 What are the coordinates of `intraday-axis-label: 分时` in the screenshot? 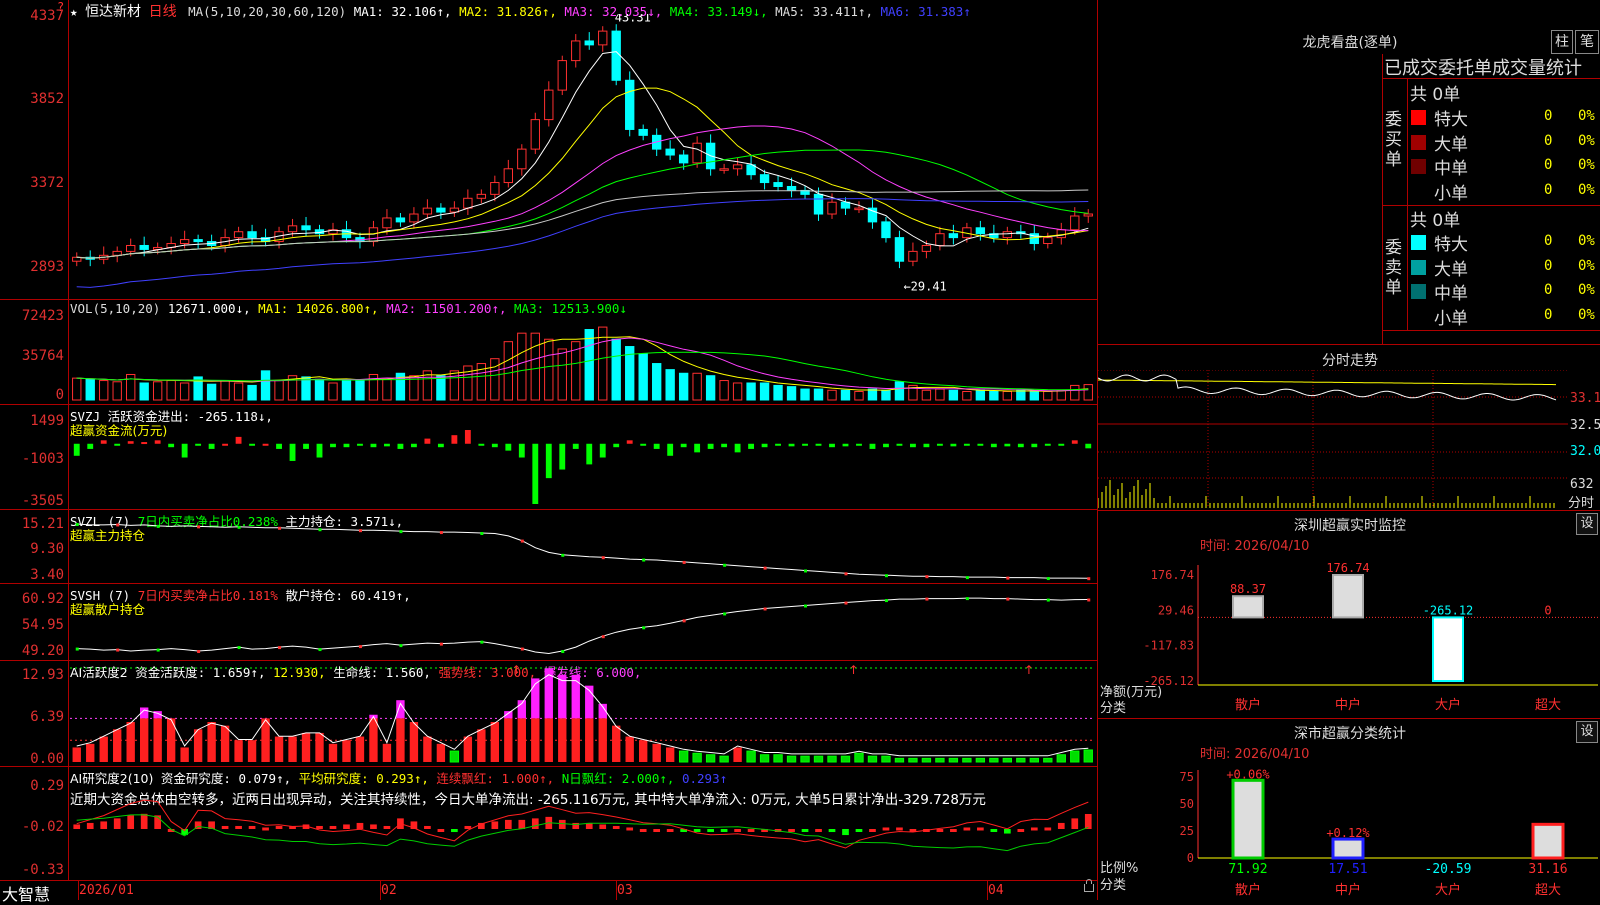 It's located at (1581, 503).